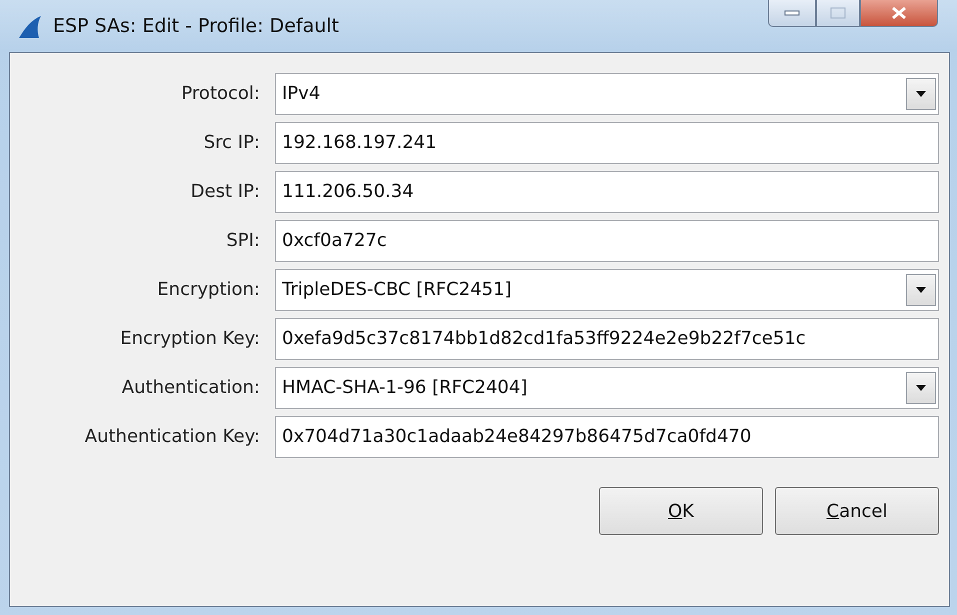 Image resolution: width=957 pixels, height=615 pixels. What do you see at coordinates (208, 289) in the screenshot?
I see `field-label: Encryption:` at bounding box center [208, 289].